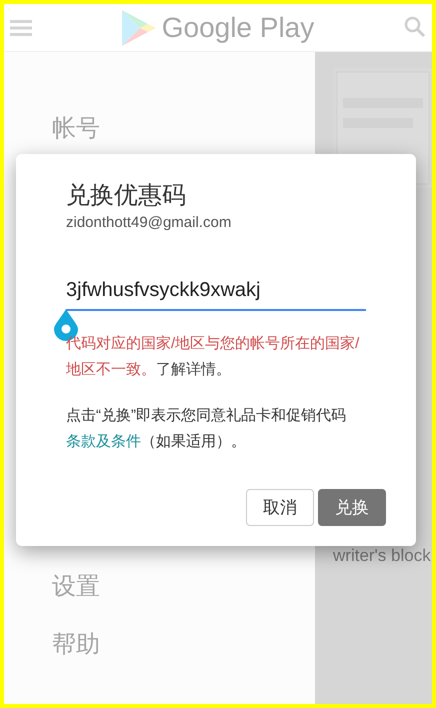 This screenshot has height=708, width=436. Describe the element at coordinates (183, 587) in the screenshot. I see `drawer-item: 设置` at that location.